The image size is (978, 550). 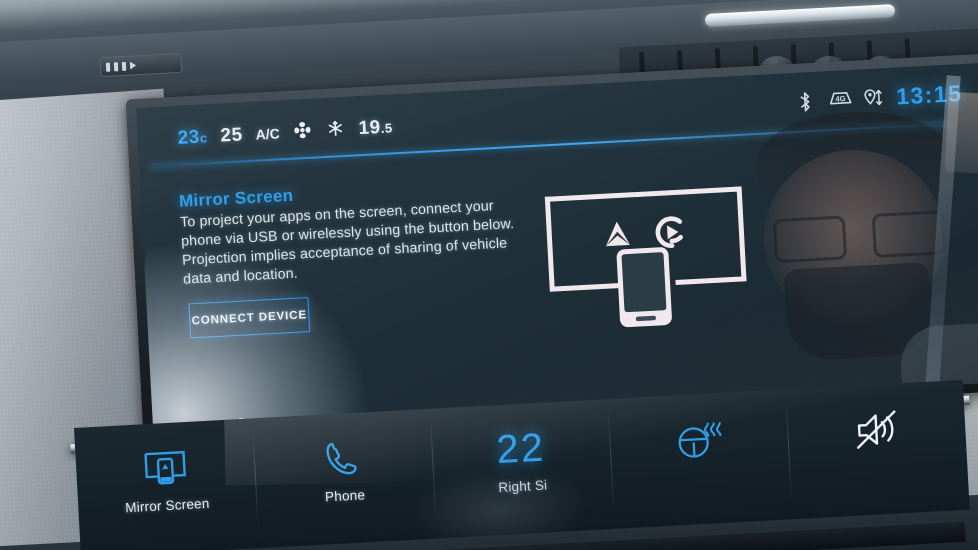 What do you see at coordinates (873, 98) in the screenshot?
I see `location-data-icon` at bounding box center [873, 98].